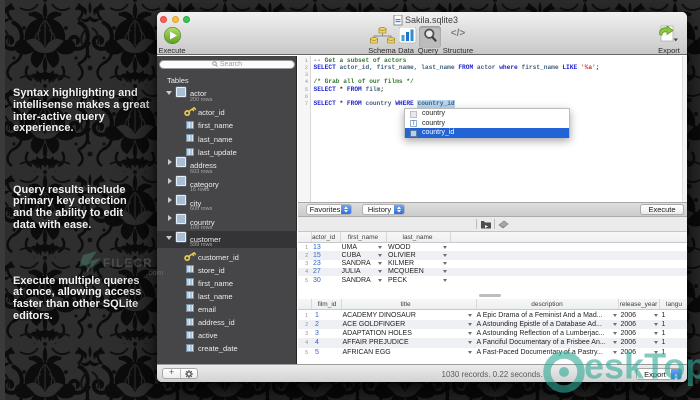  I want to click on svg-text: .com, so click(155, 272).